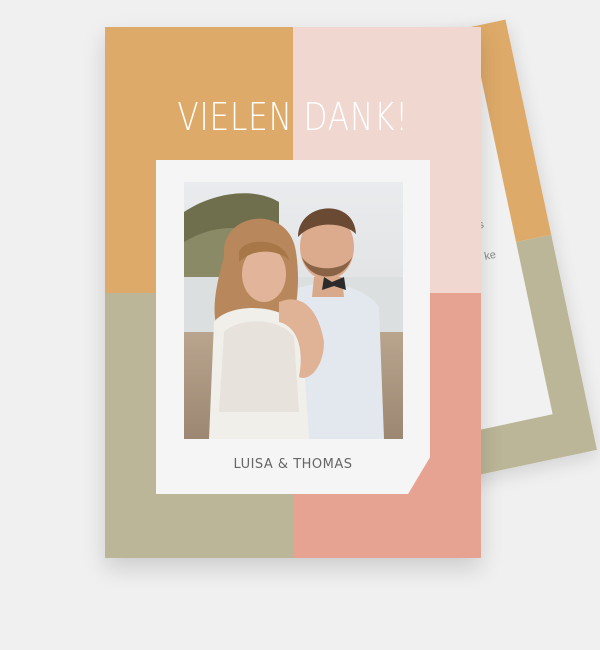 The height and width of the screenshot is (650, 600). Describe the element at coordinates (490, 255) in the screenshot. I see `back-card-text-fragment-2: ke` at that location.